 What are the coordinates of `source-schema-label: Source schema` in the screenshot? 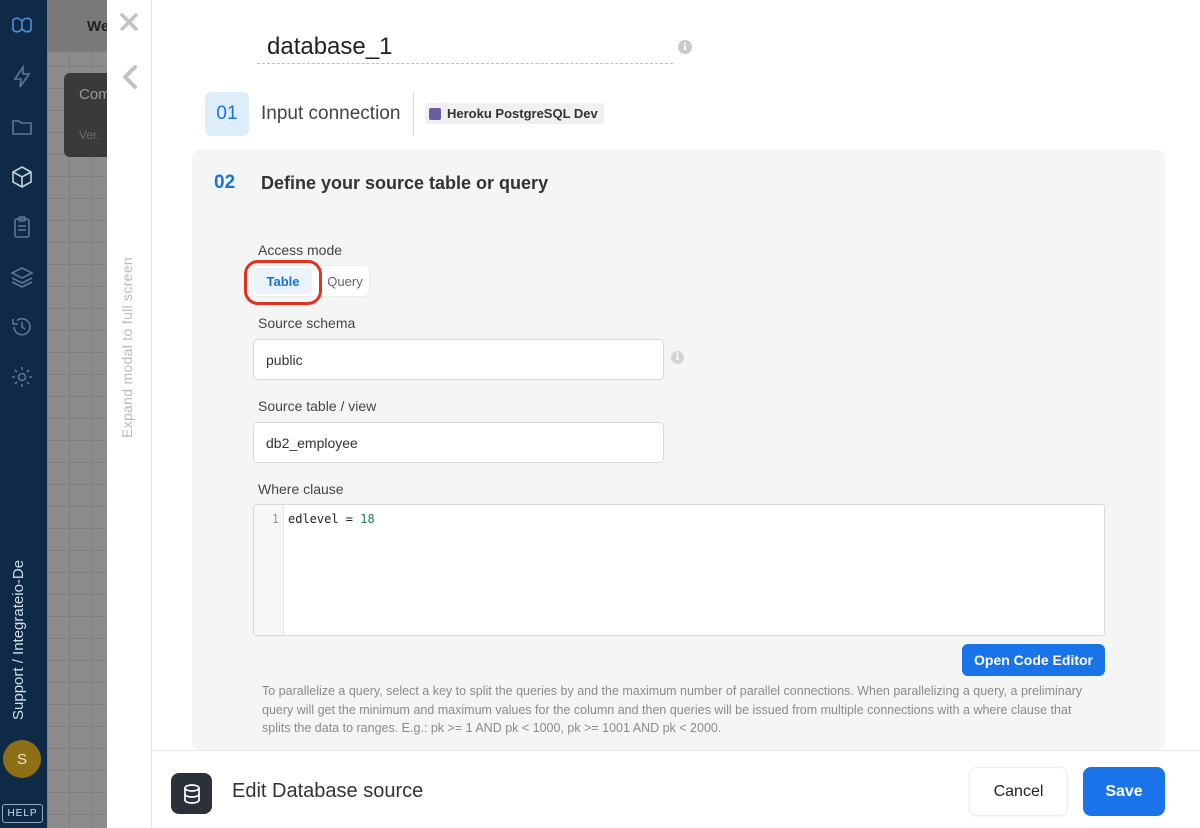 It's located at (307, 323).